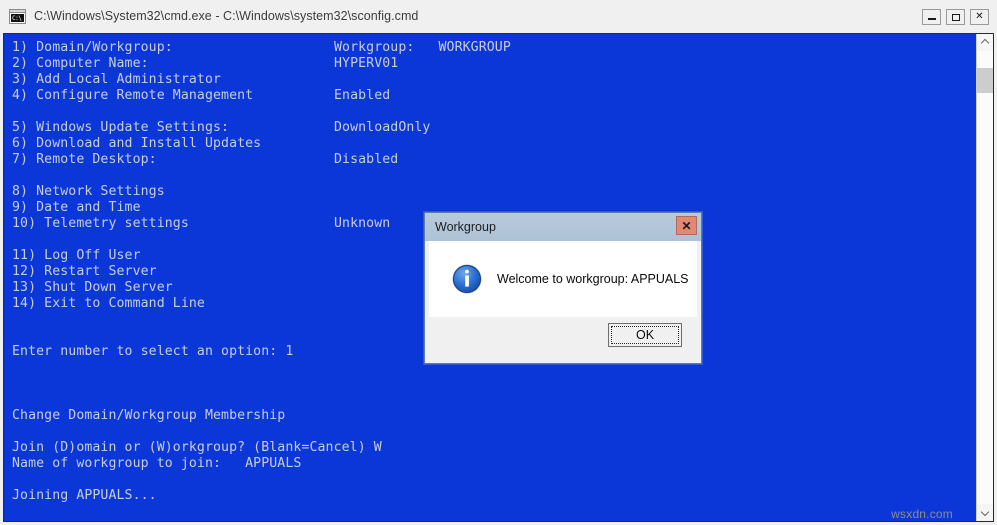 This screenshot has height=525, width=997. I want to click on console-line-value: Enabled, so click(362, 95).